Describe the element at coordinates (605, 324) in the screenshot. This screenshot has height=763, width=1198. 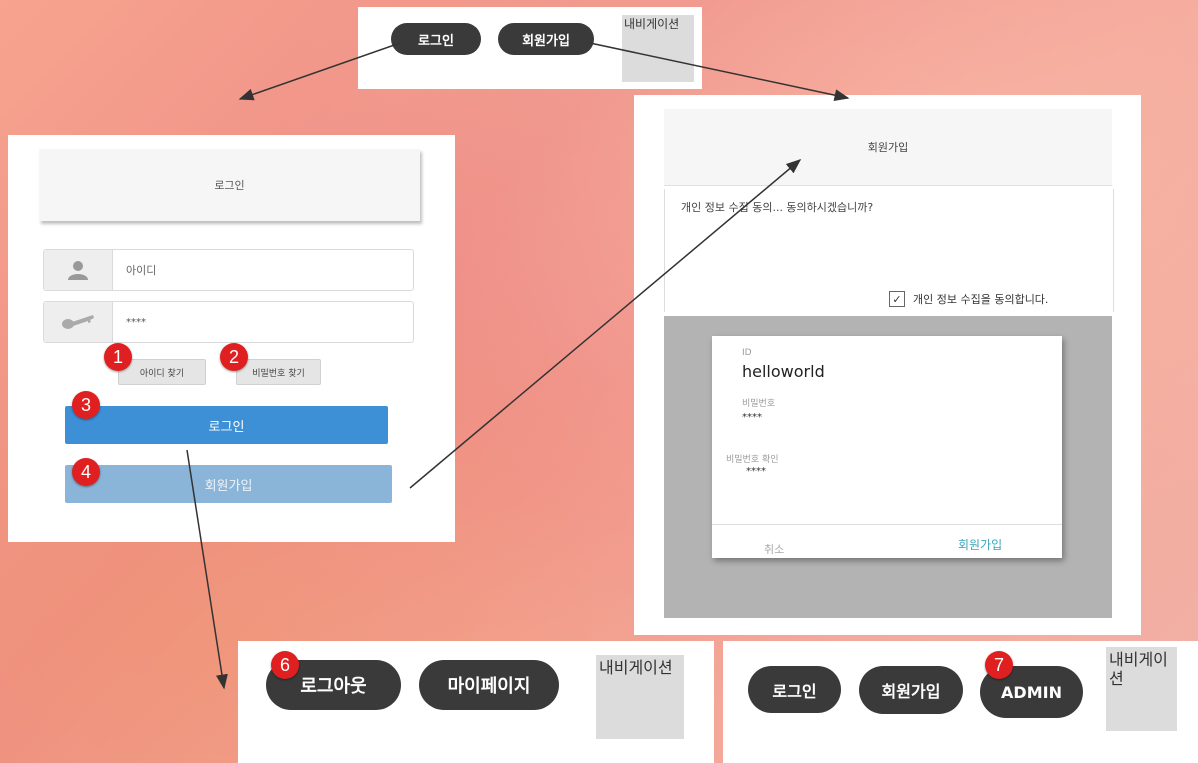
I see `arrow-signup-button-to-signup` at that location.